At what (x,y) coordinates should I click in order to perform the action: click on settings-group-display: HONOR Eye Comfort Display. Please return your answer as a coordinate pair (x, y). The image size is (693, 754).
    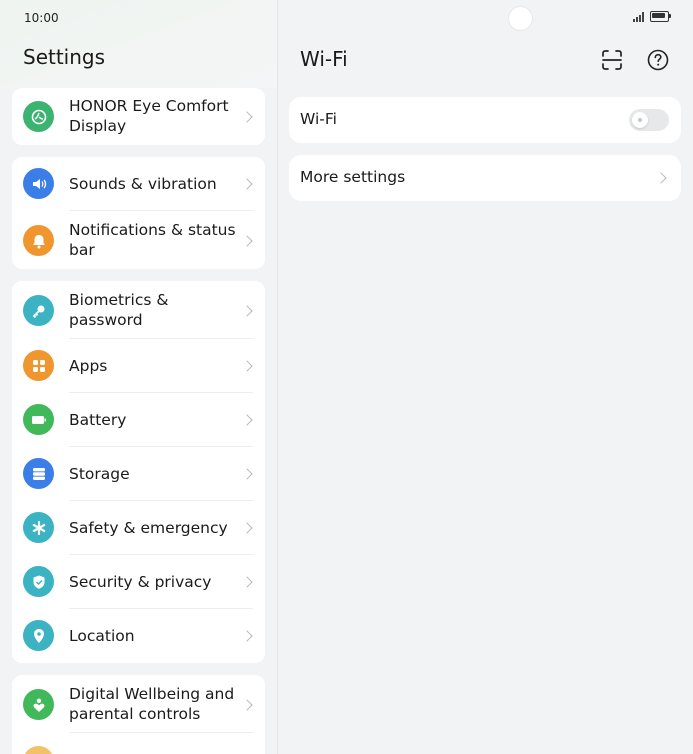
    Looking at the image, I should click on (138, 116).